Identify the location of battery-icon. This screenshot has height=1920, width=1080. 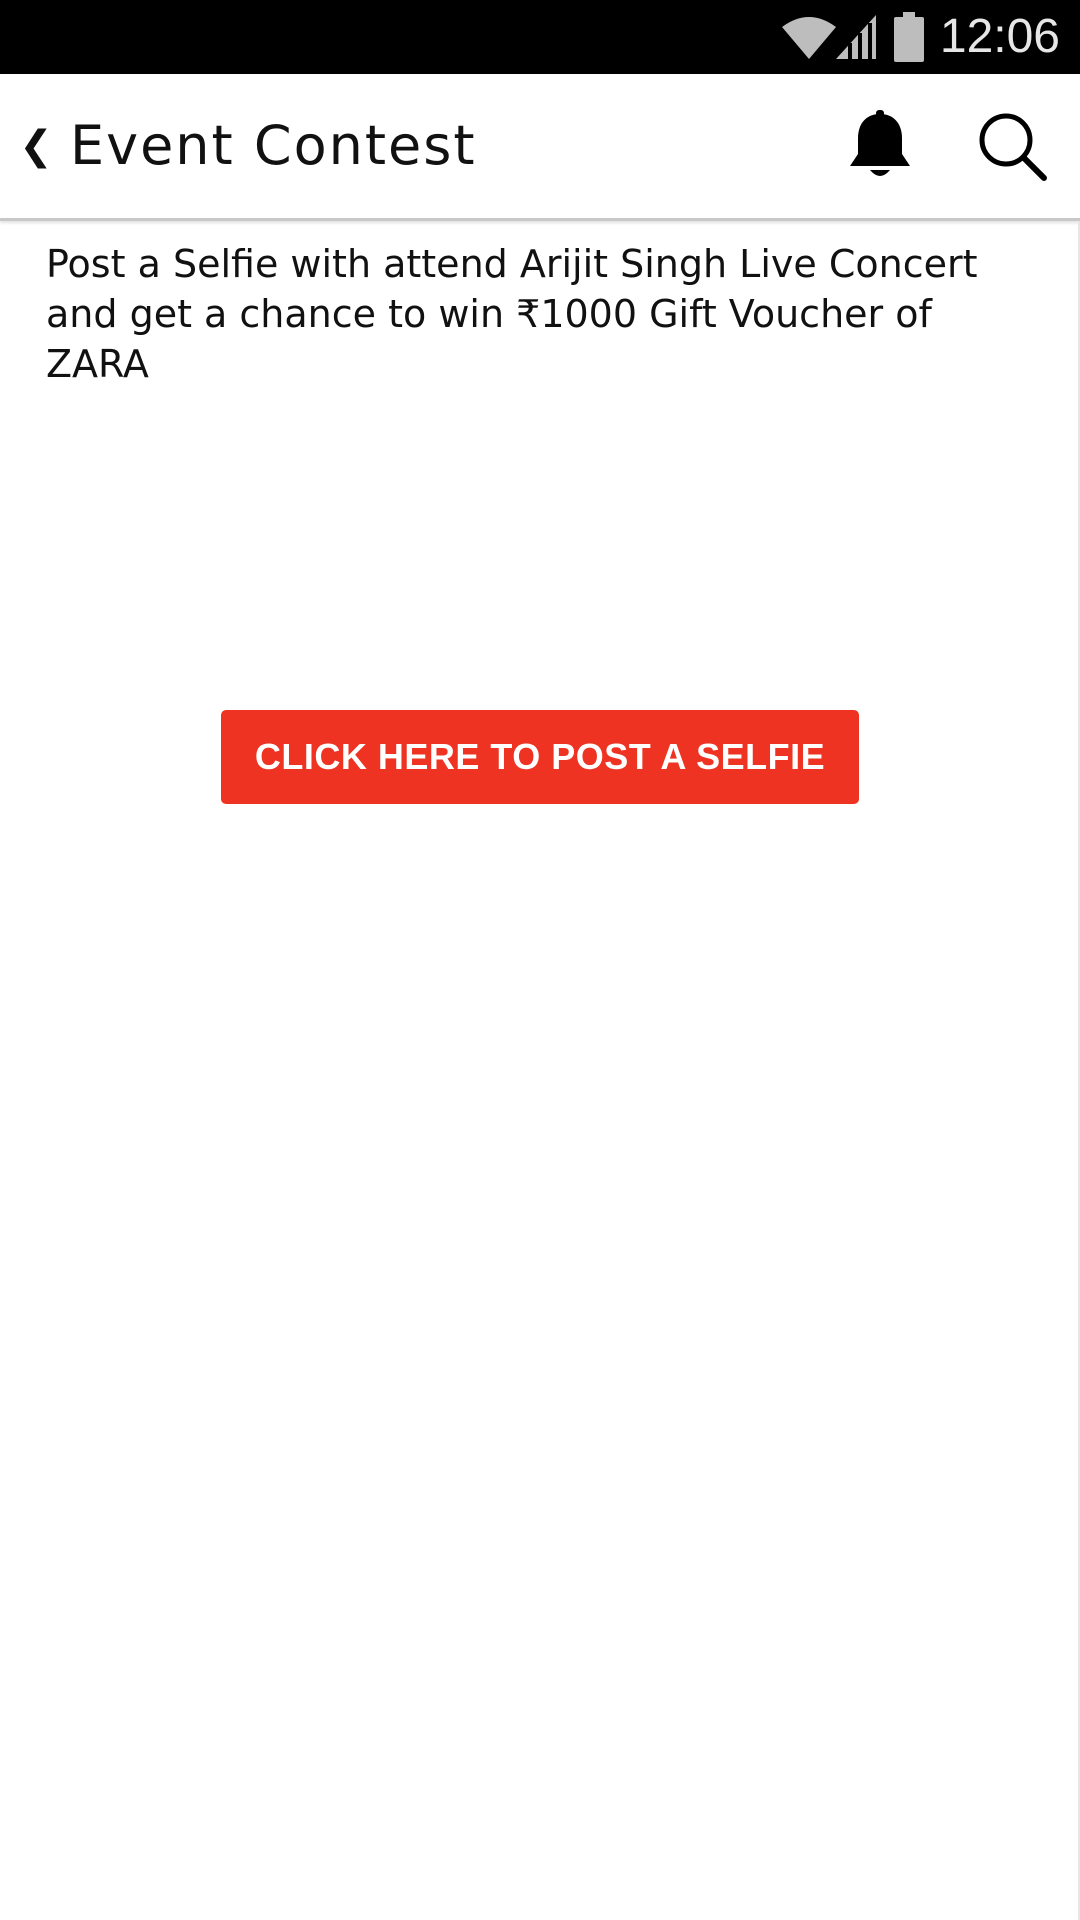
(908, 37).